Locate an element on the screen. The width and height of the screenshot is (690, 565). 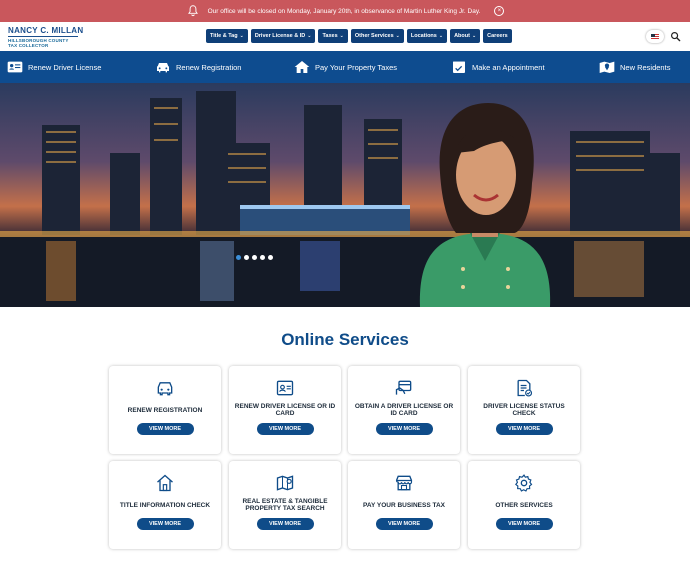
service-card-title-information: TITLE INFORMATION CHECK VIEW MORE is located at coordinates (165, 505).